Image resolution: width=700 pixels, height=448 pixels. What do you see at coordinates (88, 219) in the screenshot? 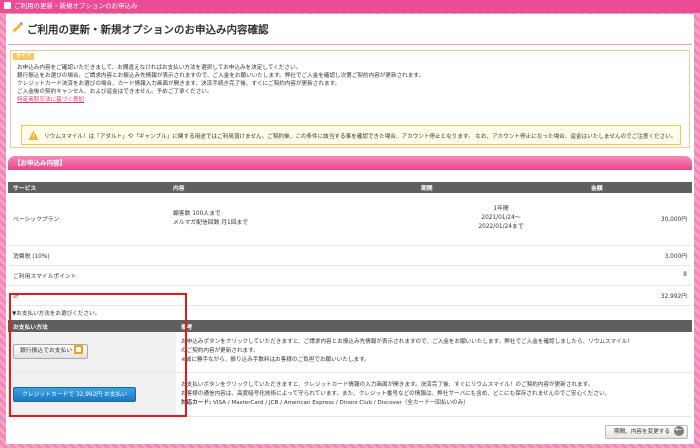
I see `service-name: ベーシックプラン` at bounding box center [88, 219].